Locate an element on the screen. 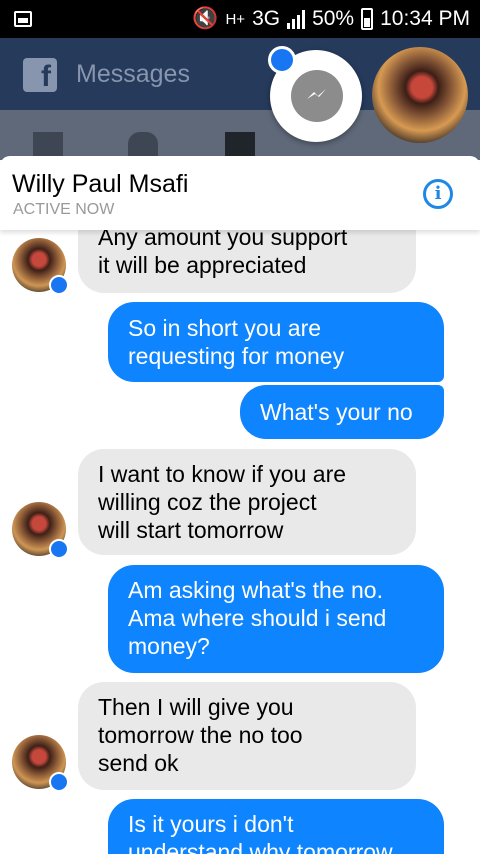  message-line: understand why tomorrow is located at coordinates (260, 846).